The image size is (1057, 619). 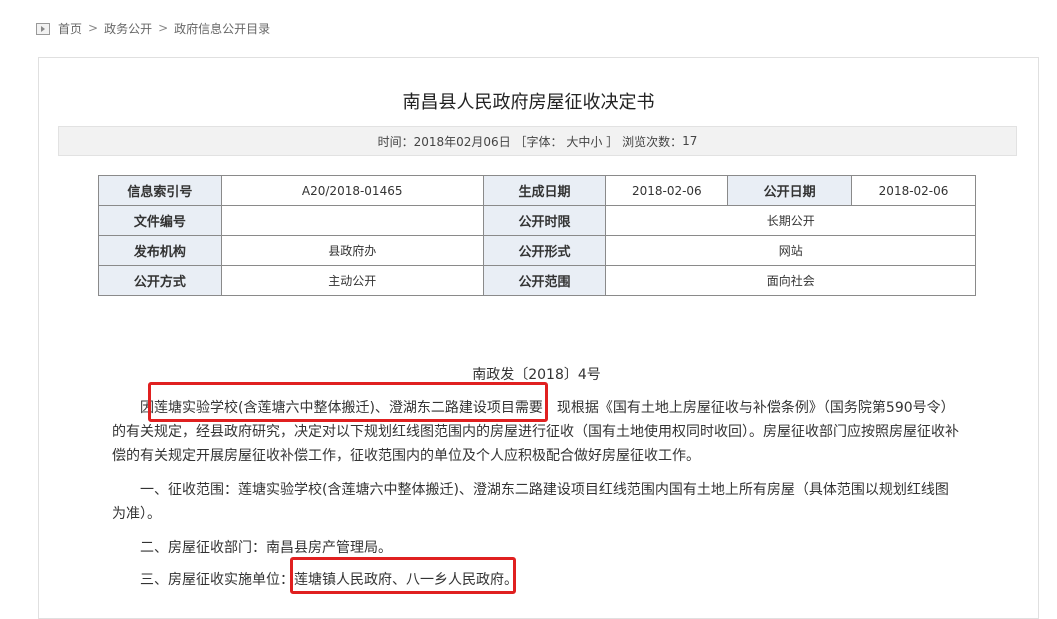 I want to click on views-label: 浏览次数：, so click(x=652, y=141).